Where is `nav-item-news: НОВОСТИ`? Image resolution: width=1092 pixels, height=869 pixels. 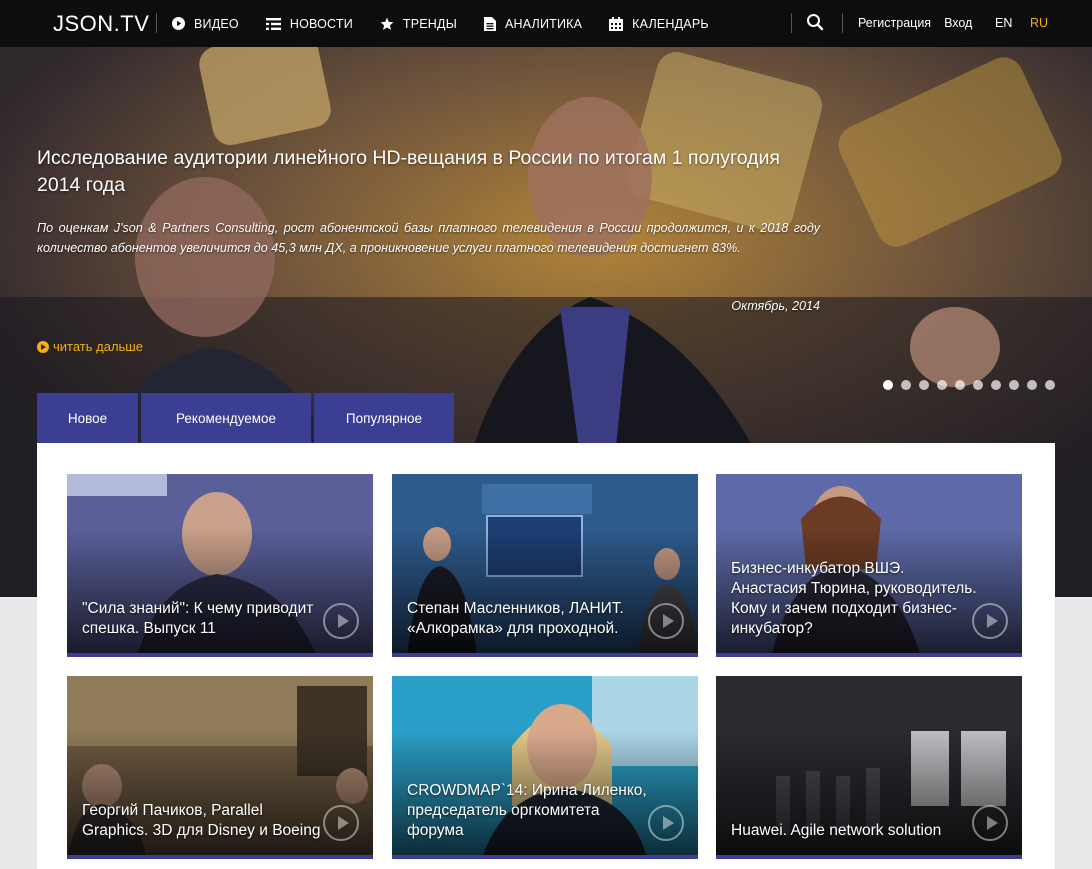 nav-item-news: НОВОСТИ is located at coordinates (309, 23).